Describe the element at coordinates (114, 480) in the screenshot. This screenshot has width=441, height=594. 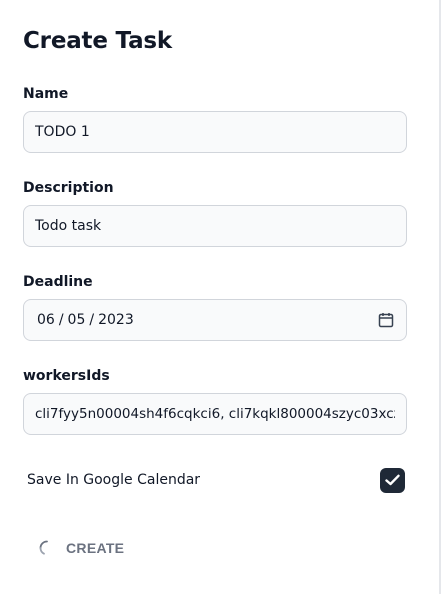
I see `google-calendar-label: Save In Google Calendar` at that location.